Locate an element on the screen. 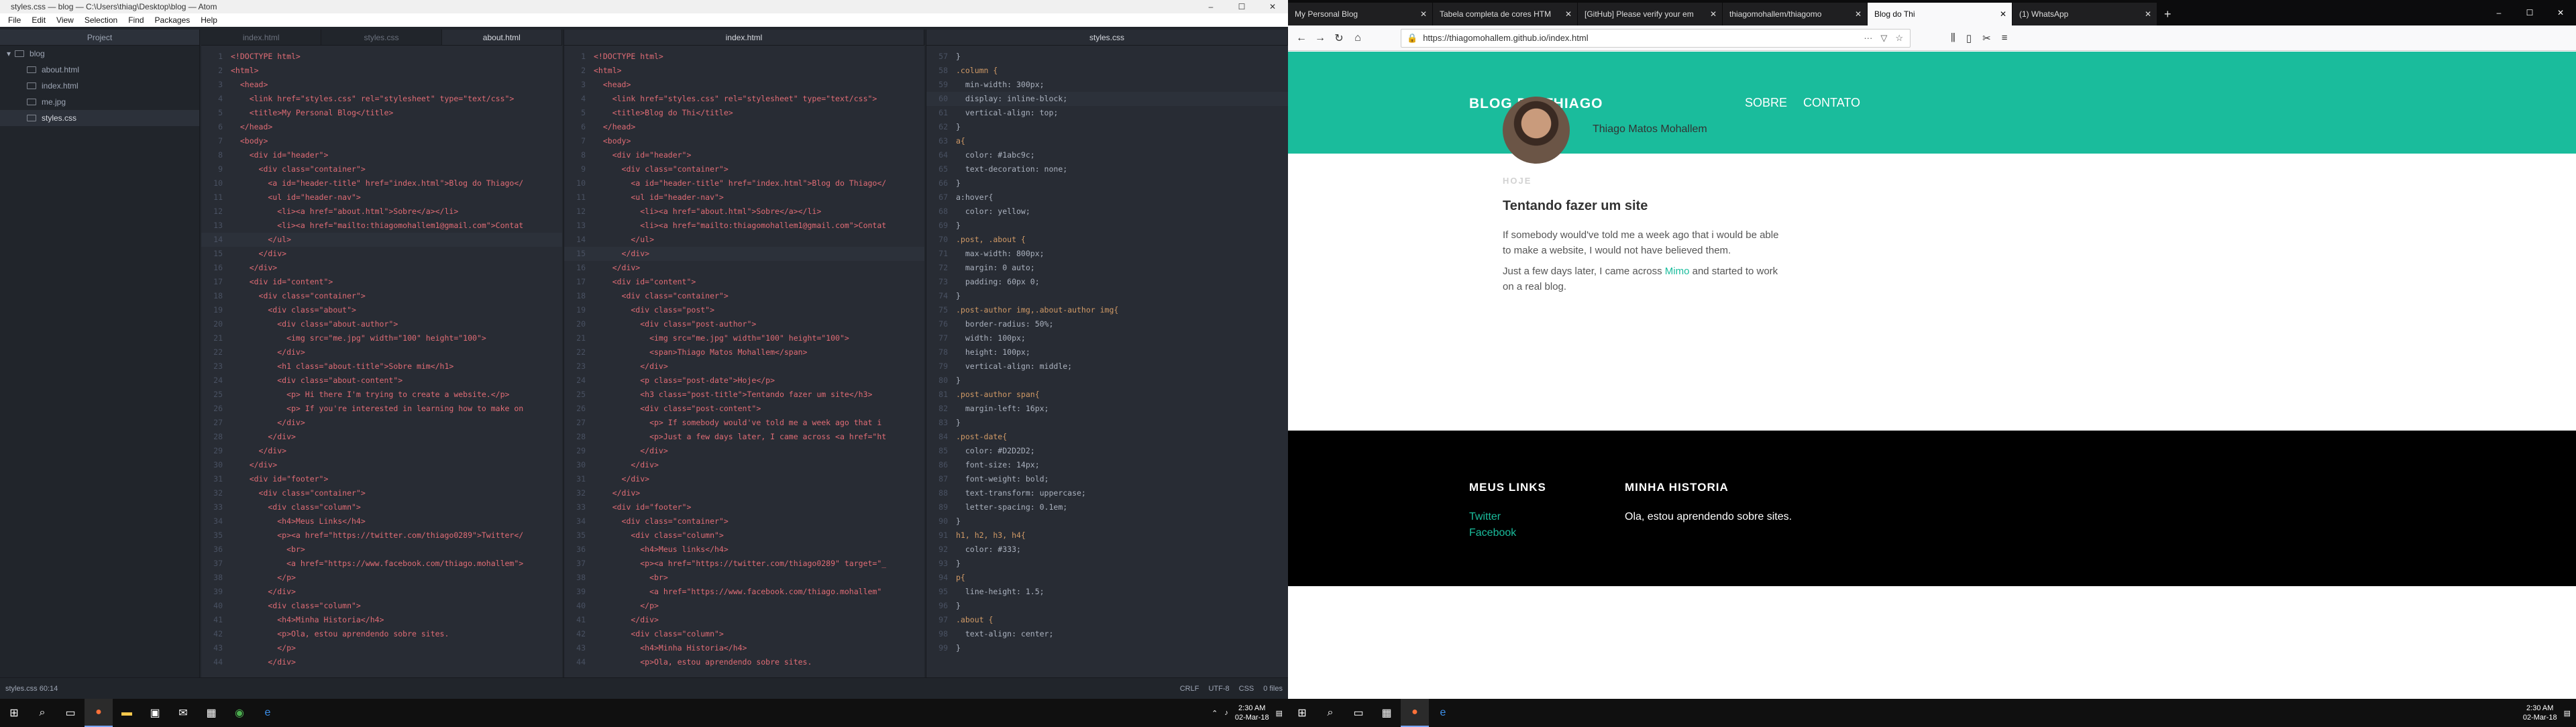  code-line: 71 max-width: 800px; is located at coordinates (1107, 254).